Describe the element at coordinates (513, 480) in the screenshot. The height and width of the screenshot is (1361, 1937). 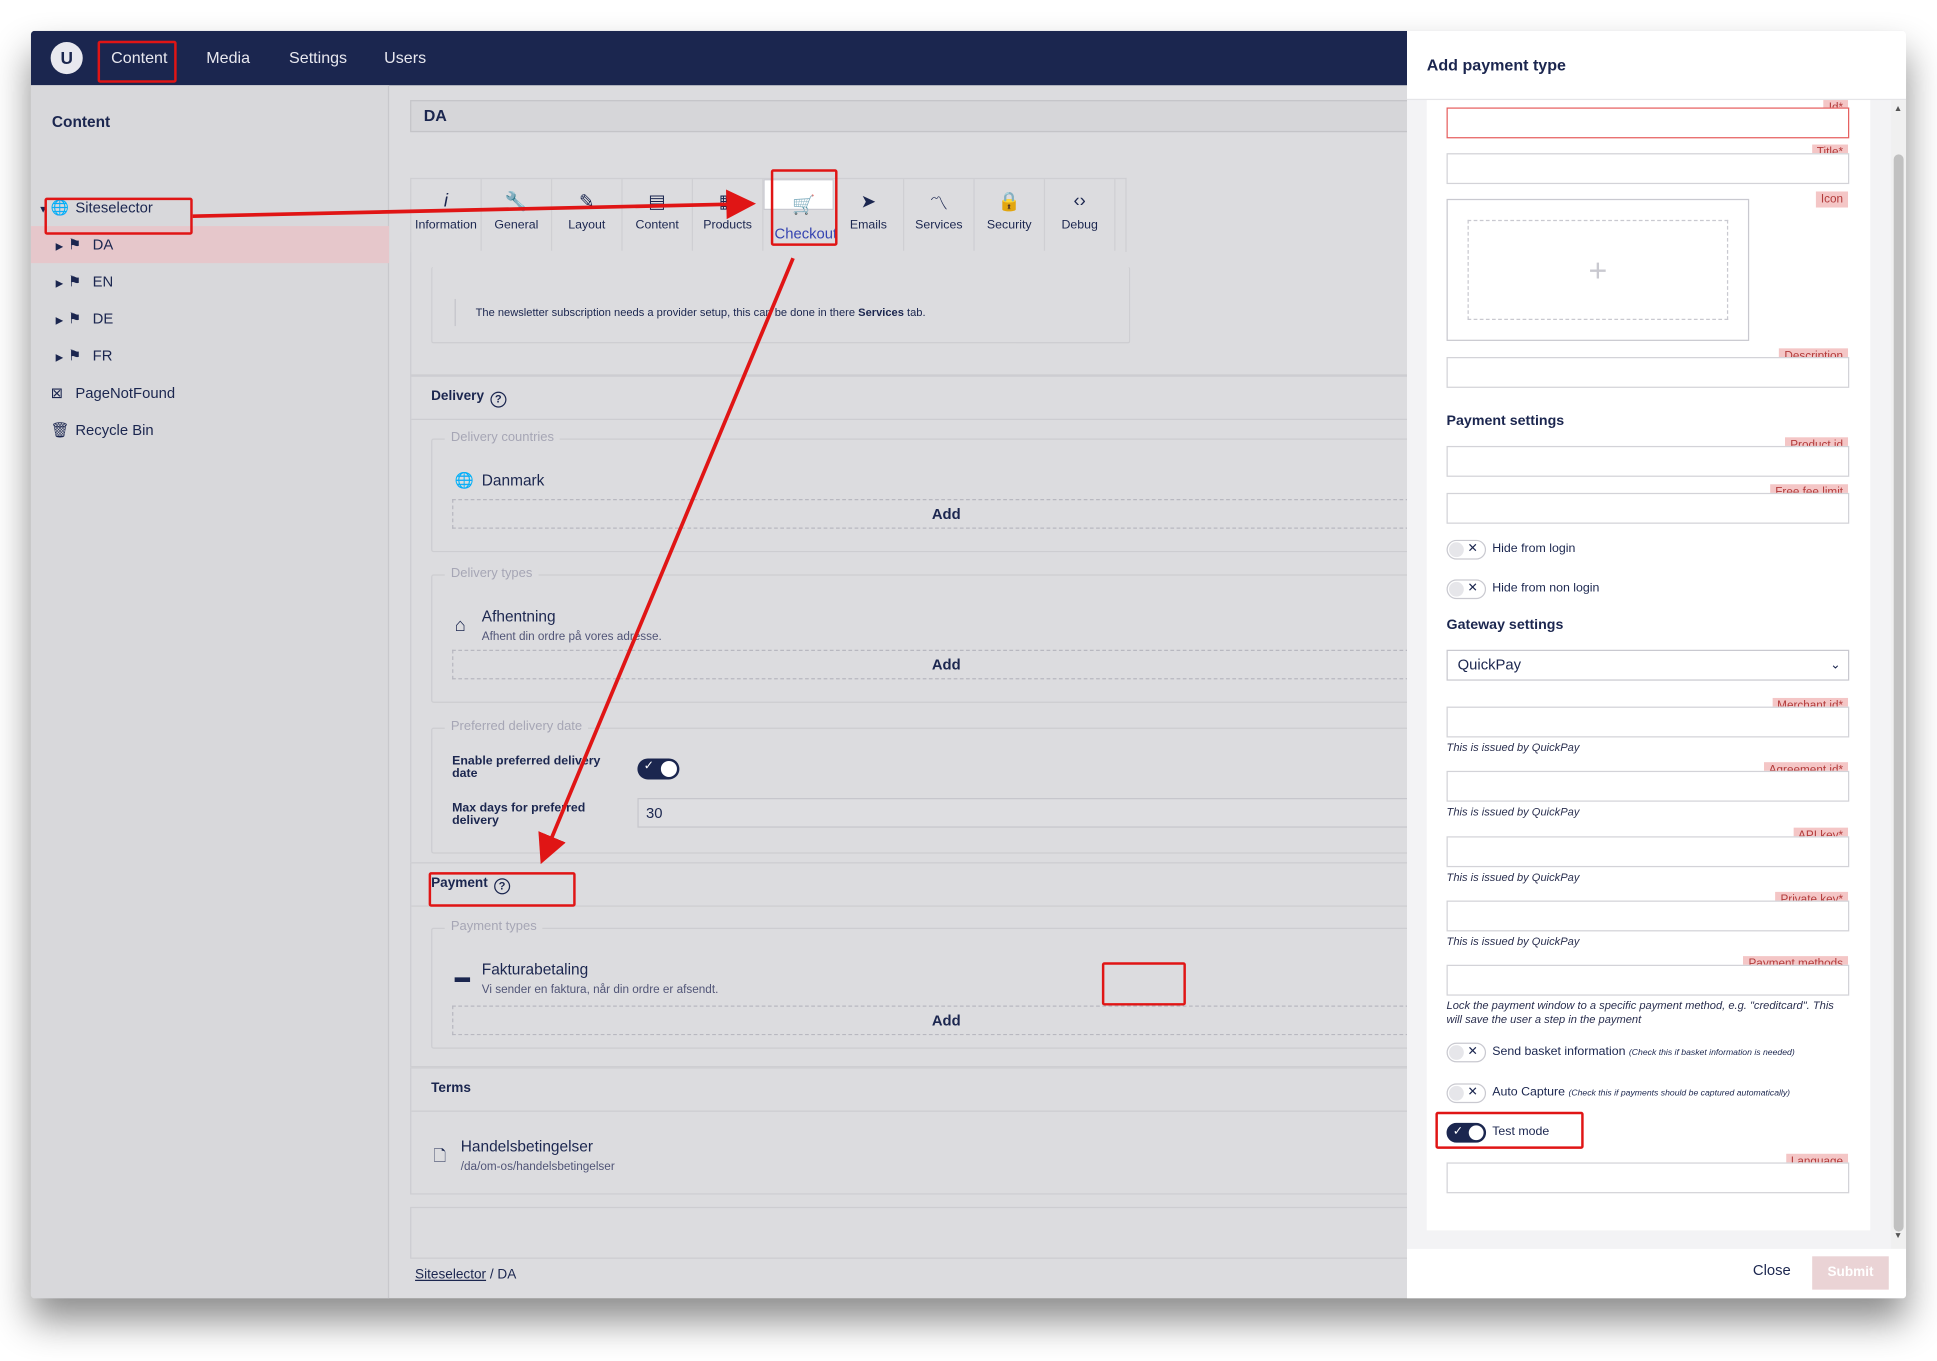
I see `country-danmark: Danmark` at that location.